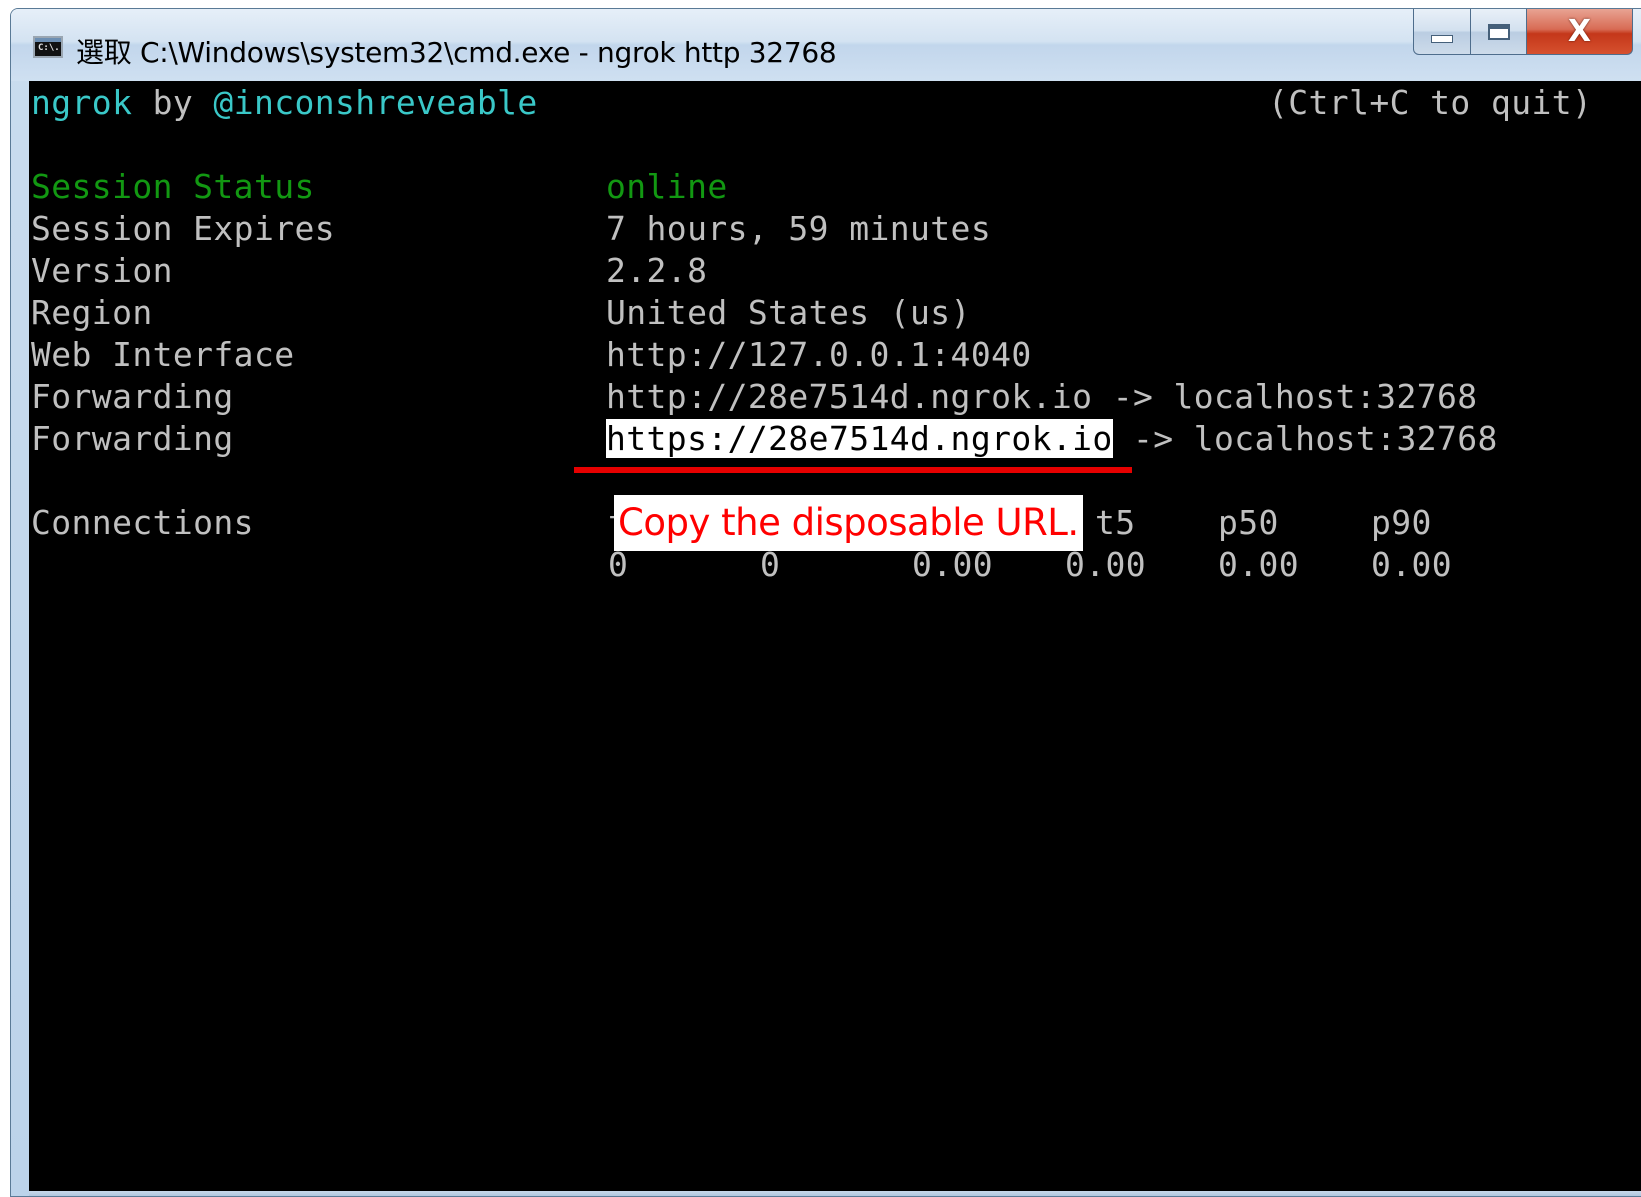 The image size is (1641, 1197). What do you see at coordinates (835, 1193) in the screenshot?
I see `window-bottom-frame` at bounding box center [835, 1193].